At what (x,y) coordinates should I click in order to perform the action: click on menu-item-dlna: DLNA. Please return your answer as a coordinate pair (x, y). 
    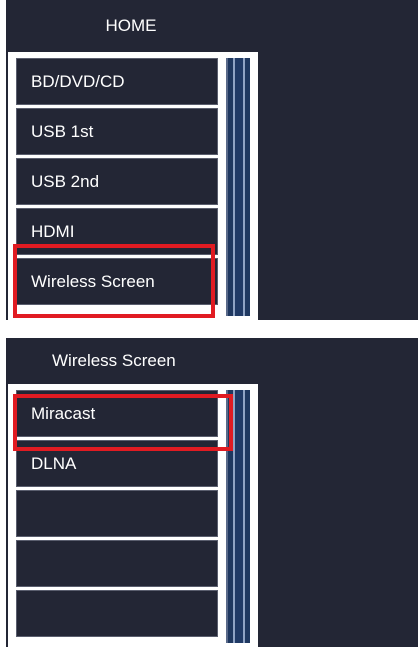
    Looking at the image, I should click on (117, 463).